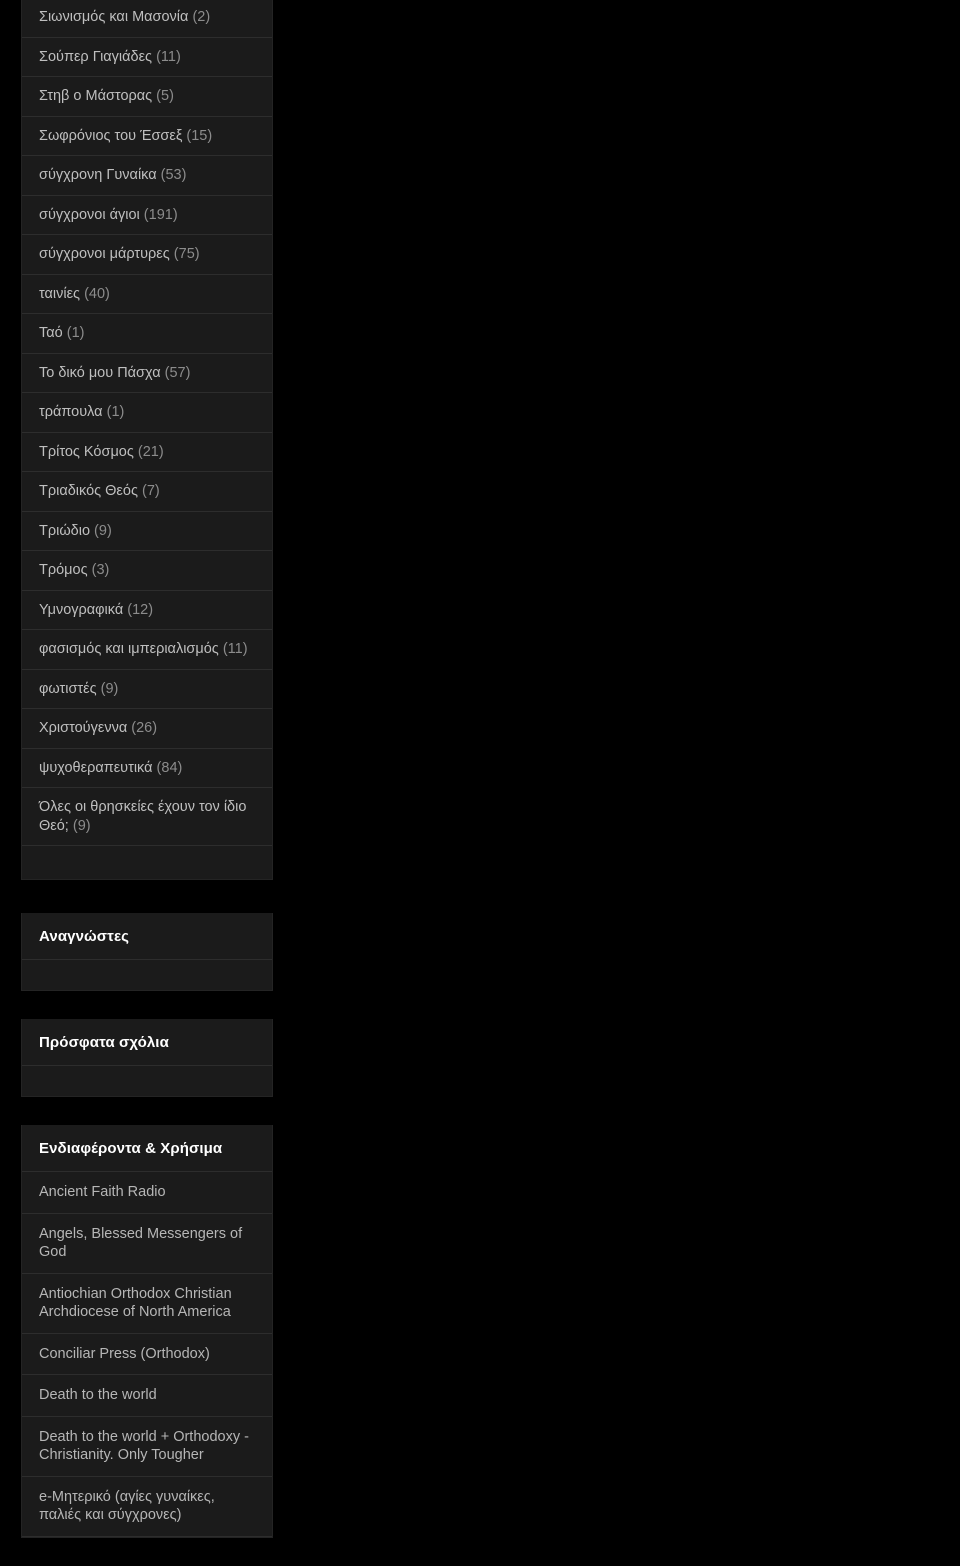  Describe the element at coordinates (65, 530) in the screenshot. I see `label-name: Τριώδιο` at that location.